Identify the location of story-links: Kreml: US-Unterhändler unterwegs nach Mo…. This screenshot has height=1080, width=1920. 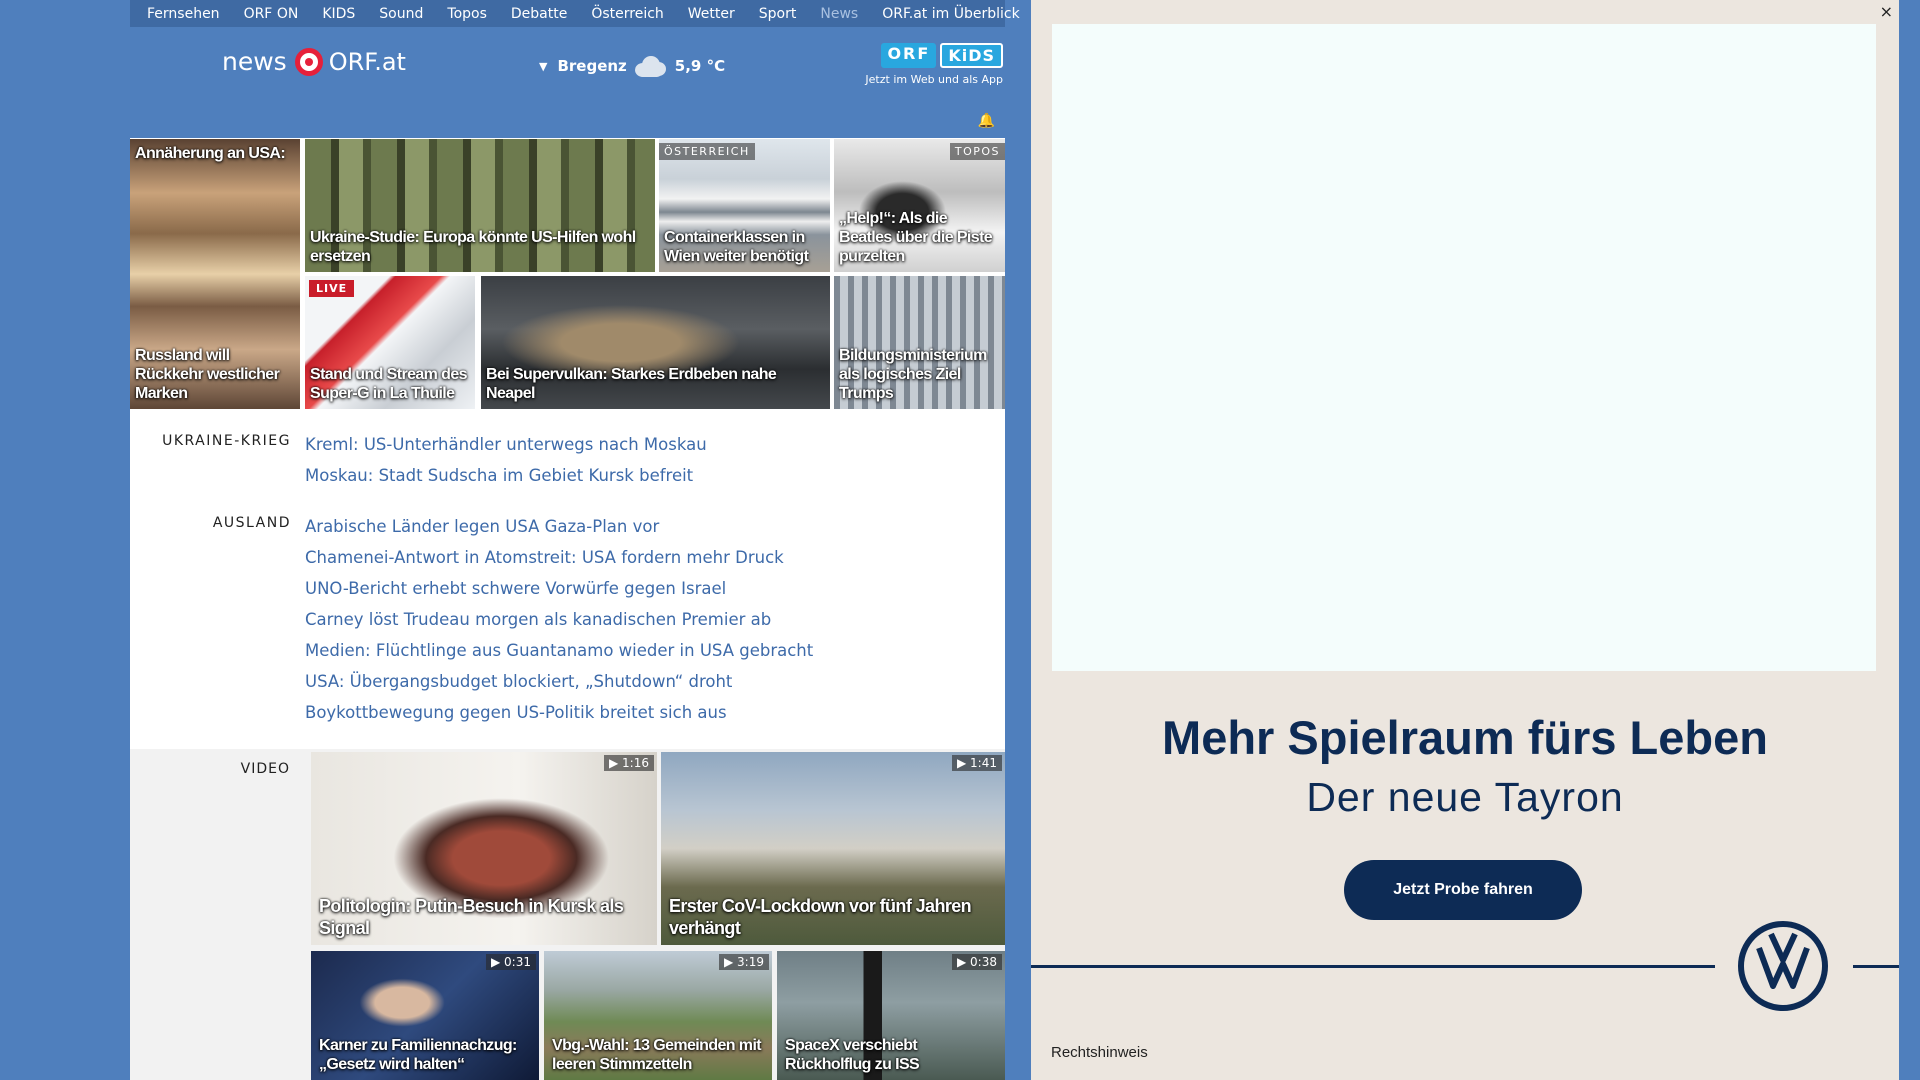
(506, 460).